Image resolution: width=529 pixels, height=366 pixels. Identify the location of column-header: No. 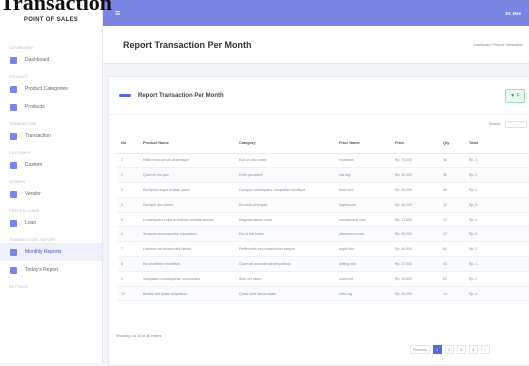
(128, 143).